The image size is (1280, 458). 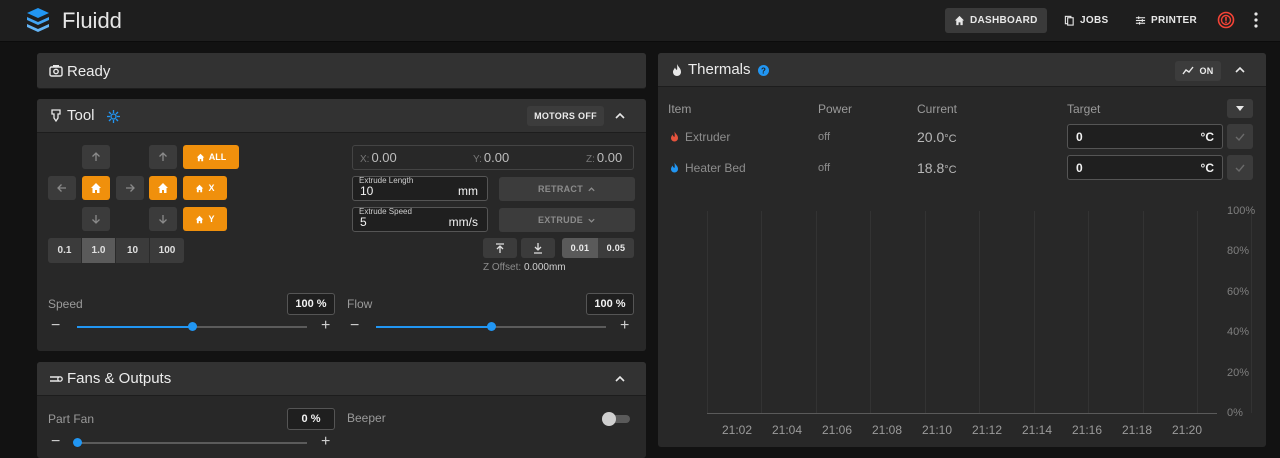 I want to click on chart-x-tick-label: 21:14, so click(x=1037, y=430).